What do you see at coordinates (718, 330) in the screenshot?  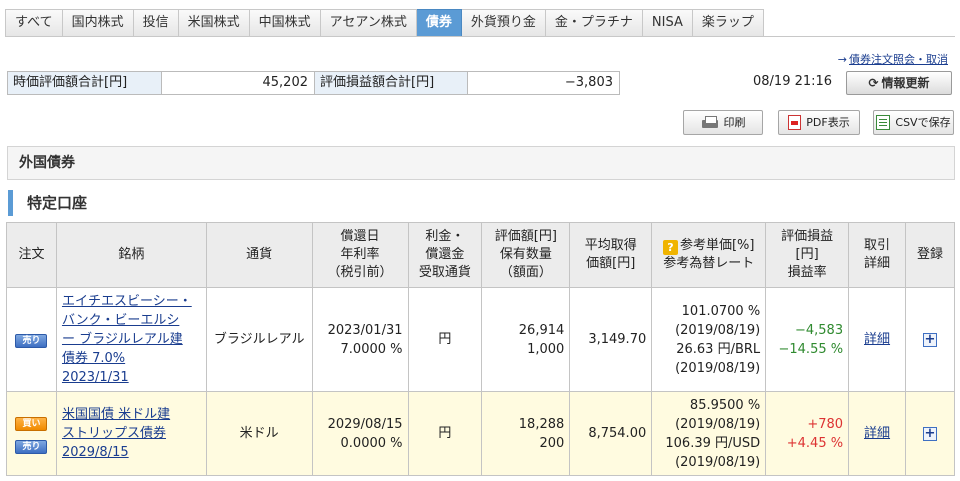 I see `ref-price-date: (2019/08/19)` at bounding box center [718, 330].